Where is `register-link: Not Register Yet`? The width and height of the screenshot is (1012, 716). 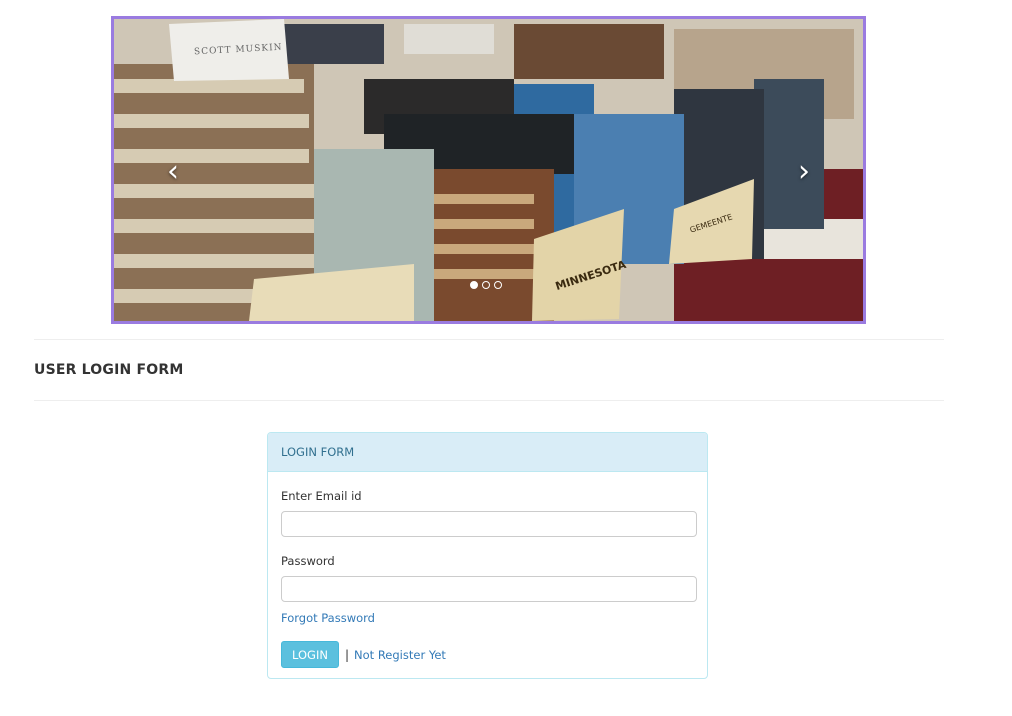 register-link: Not Register Yet is located at coordinates (400, 655).